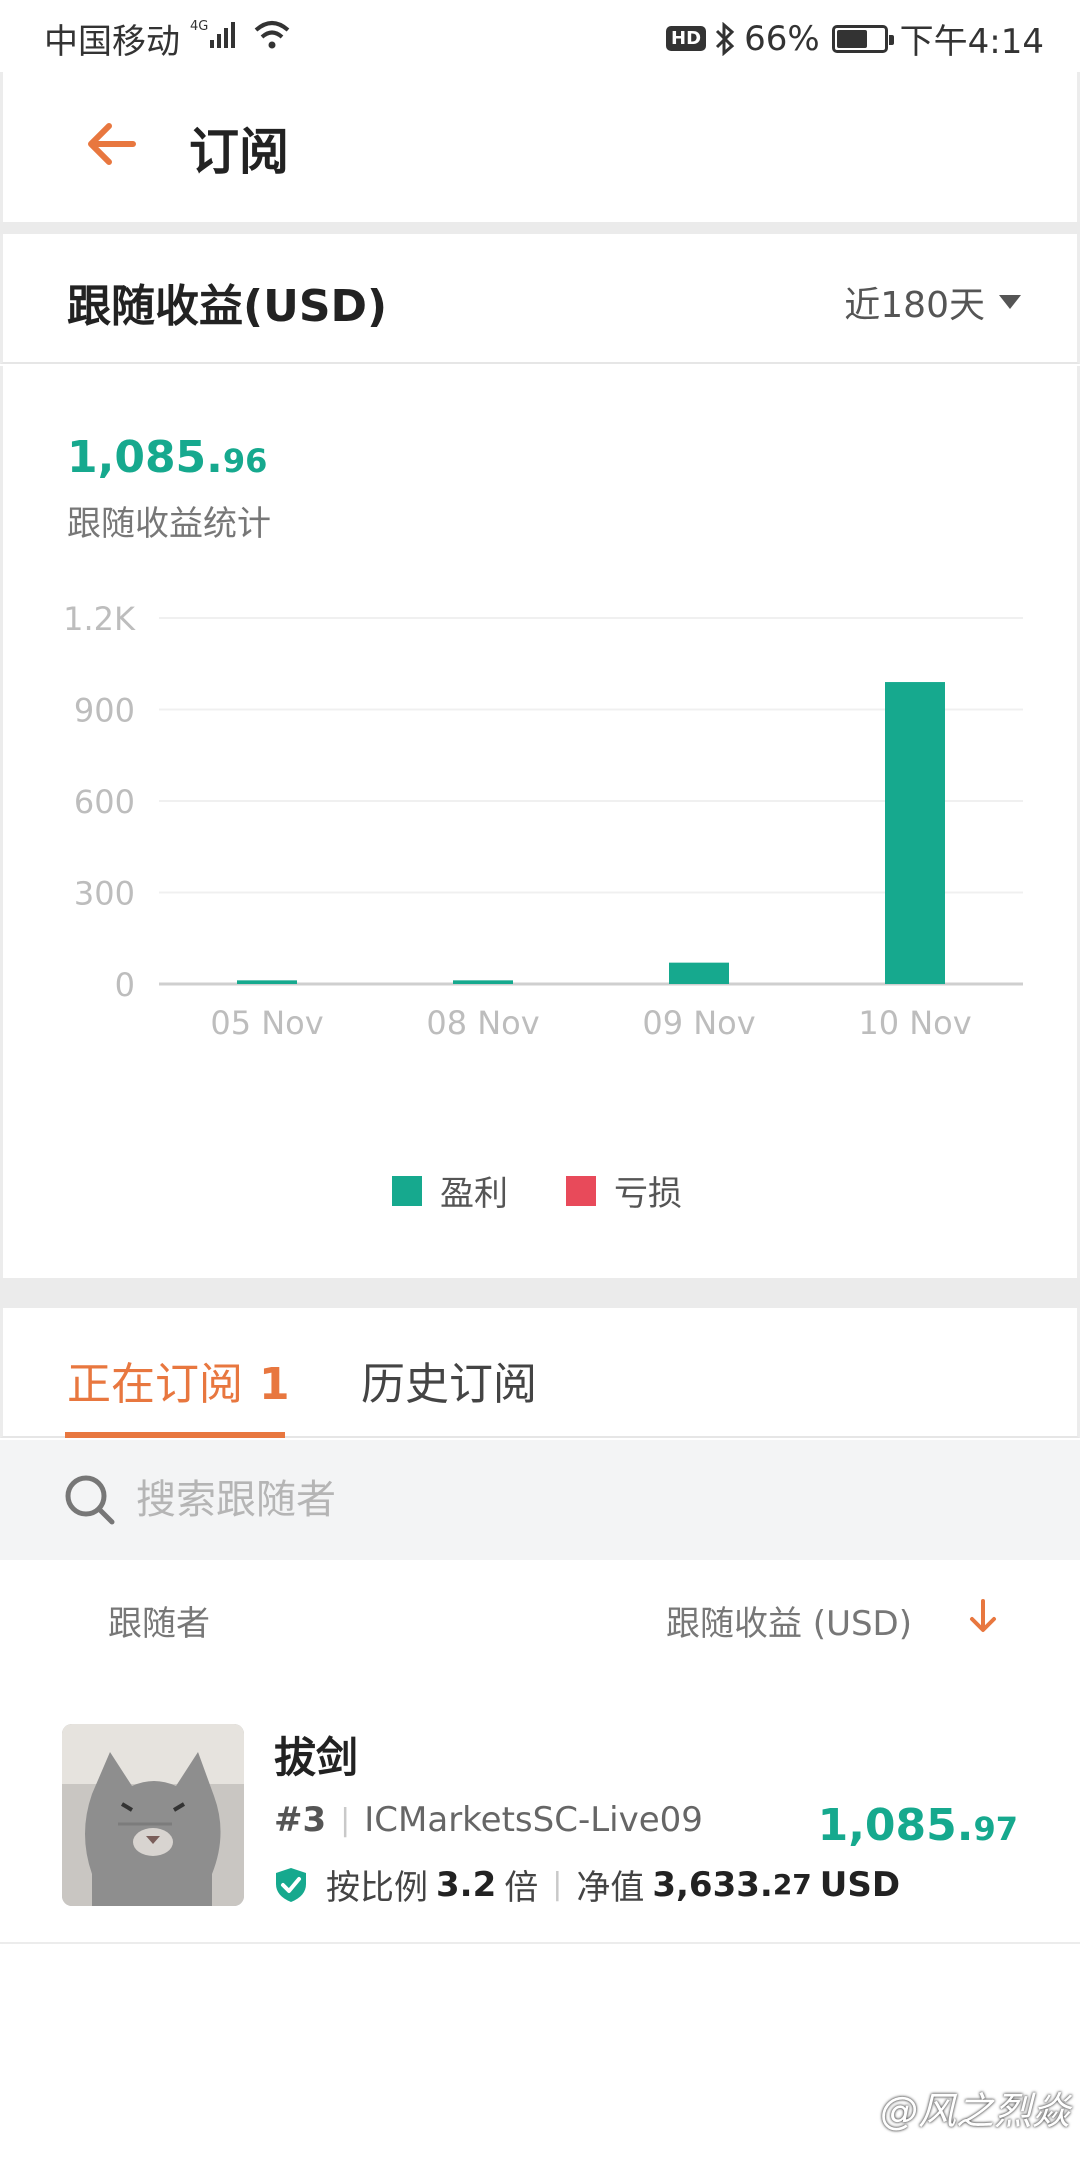 This screenshot has height=2160, width=1080. I want to click on y-tick-label: 0, so click(125, 985).